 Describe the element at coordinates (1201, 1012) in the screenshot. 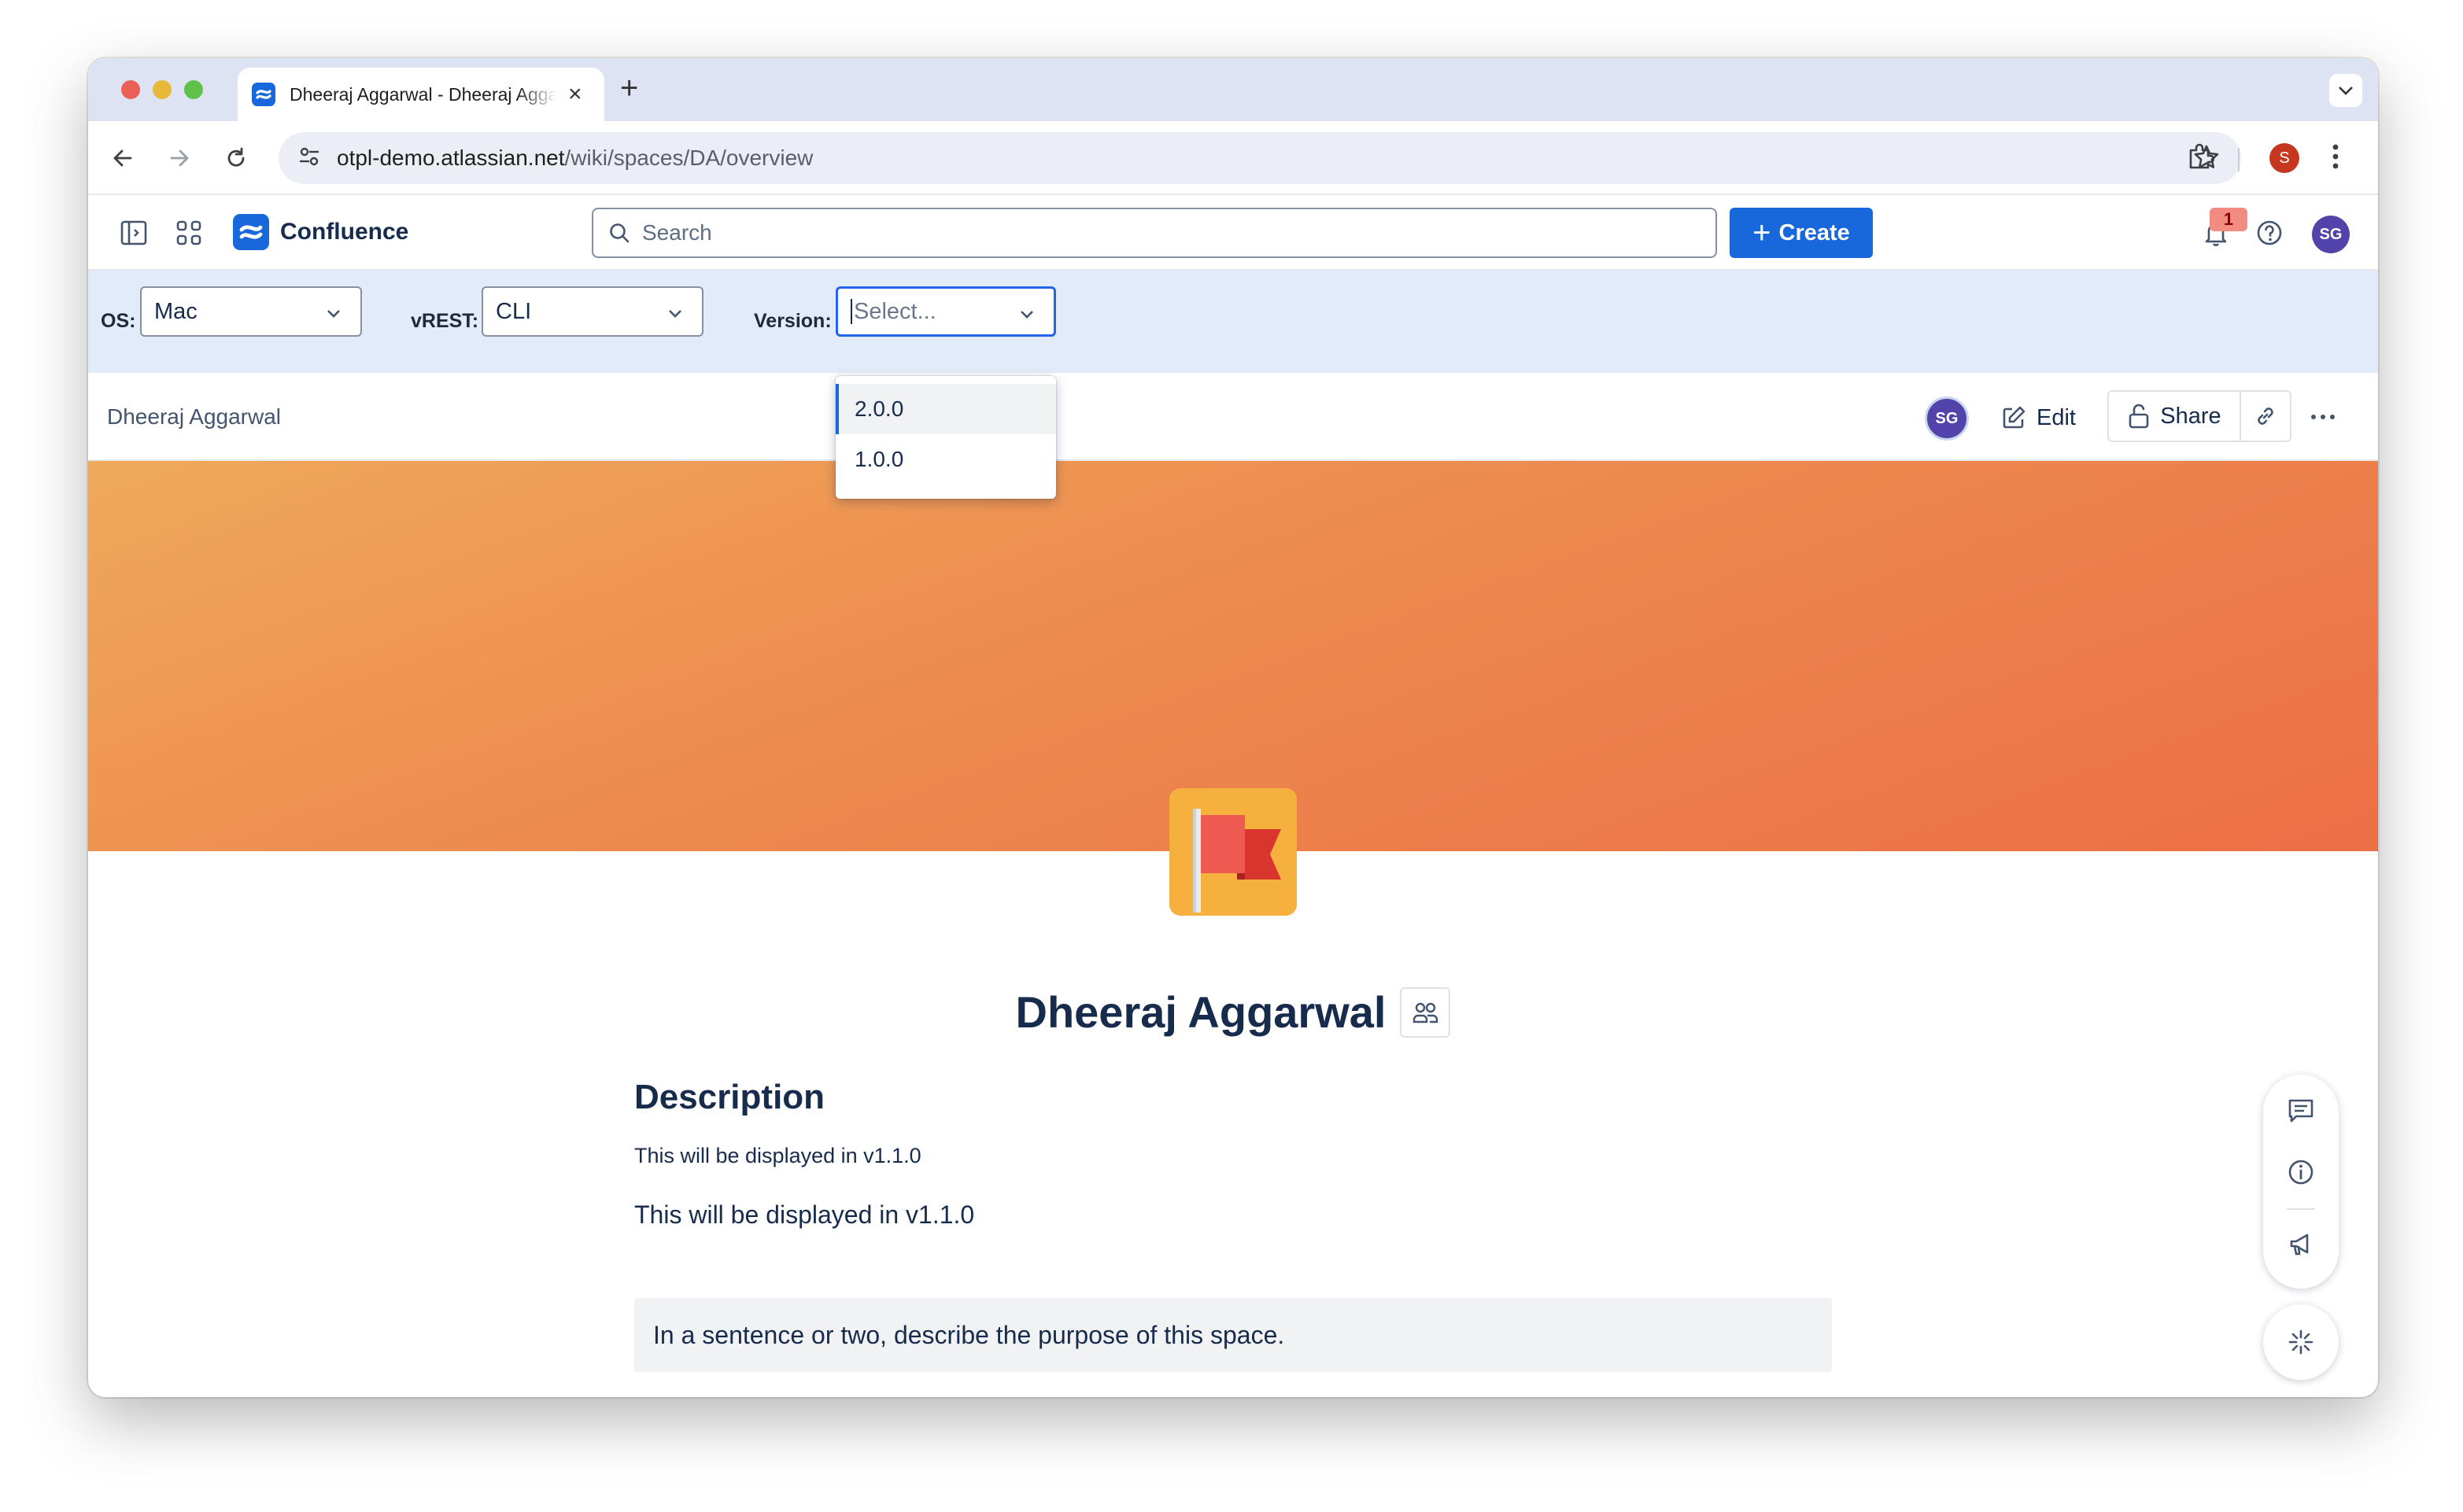

I see `space-title: Dheeraj Aggarwal` at that location.